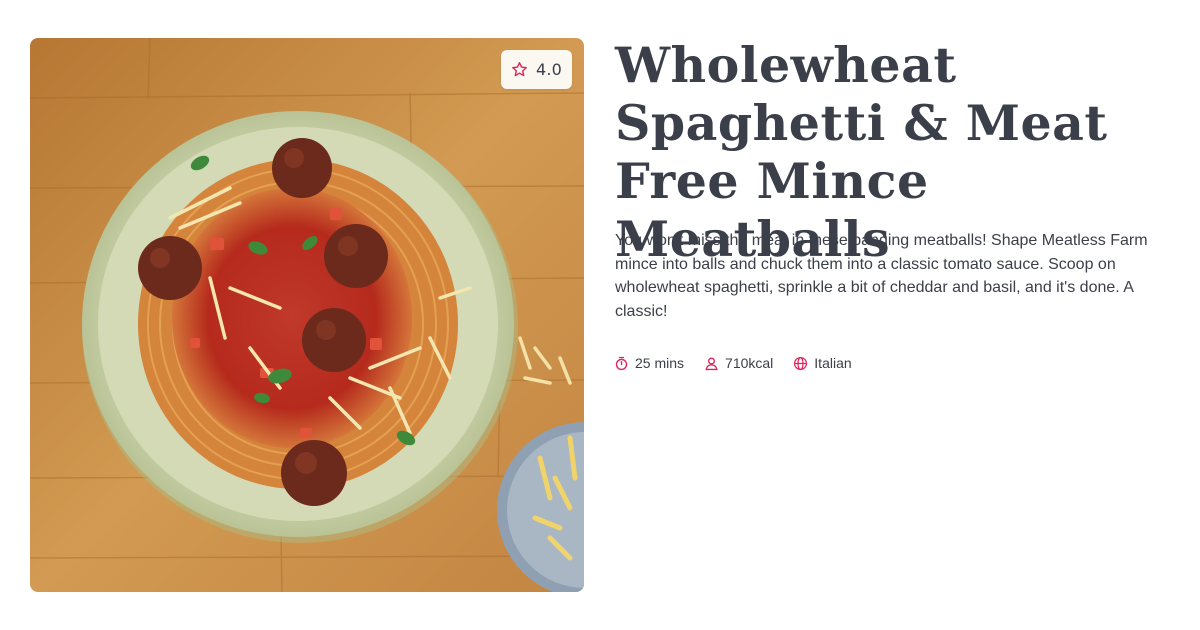 The width and height of the screenshot is (1200, 630). I want to click on meta-calories: 710kcal, so click(738, 363).